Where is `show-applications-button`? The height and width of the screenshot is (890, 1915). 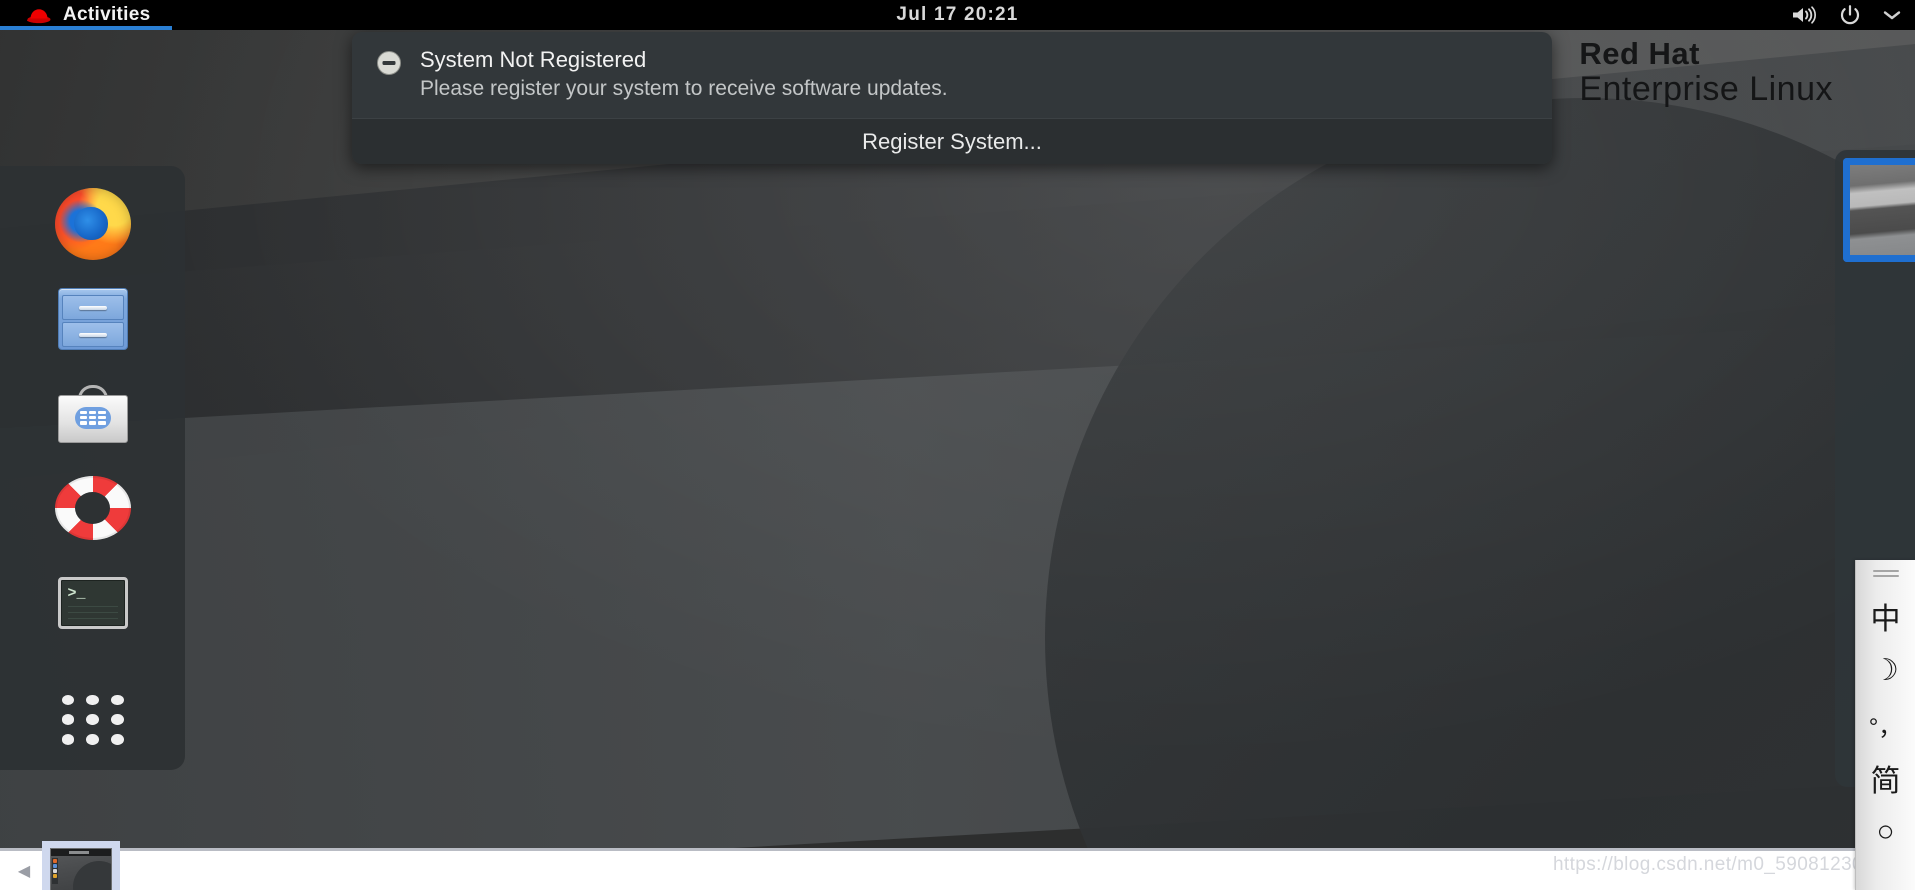 show-applications-button is located at coordinates (93, 719).